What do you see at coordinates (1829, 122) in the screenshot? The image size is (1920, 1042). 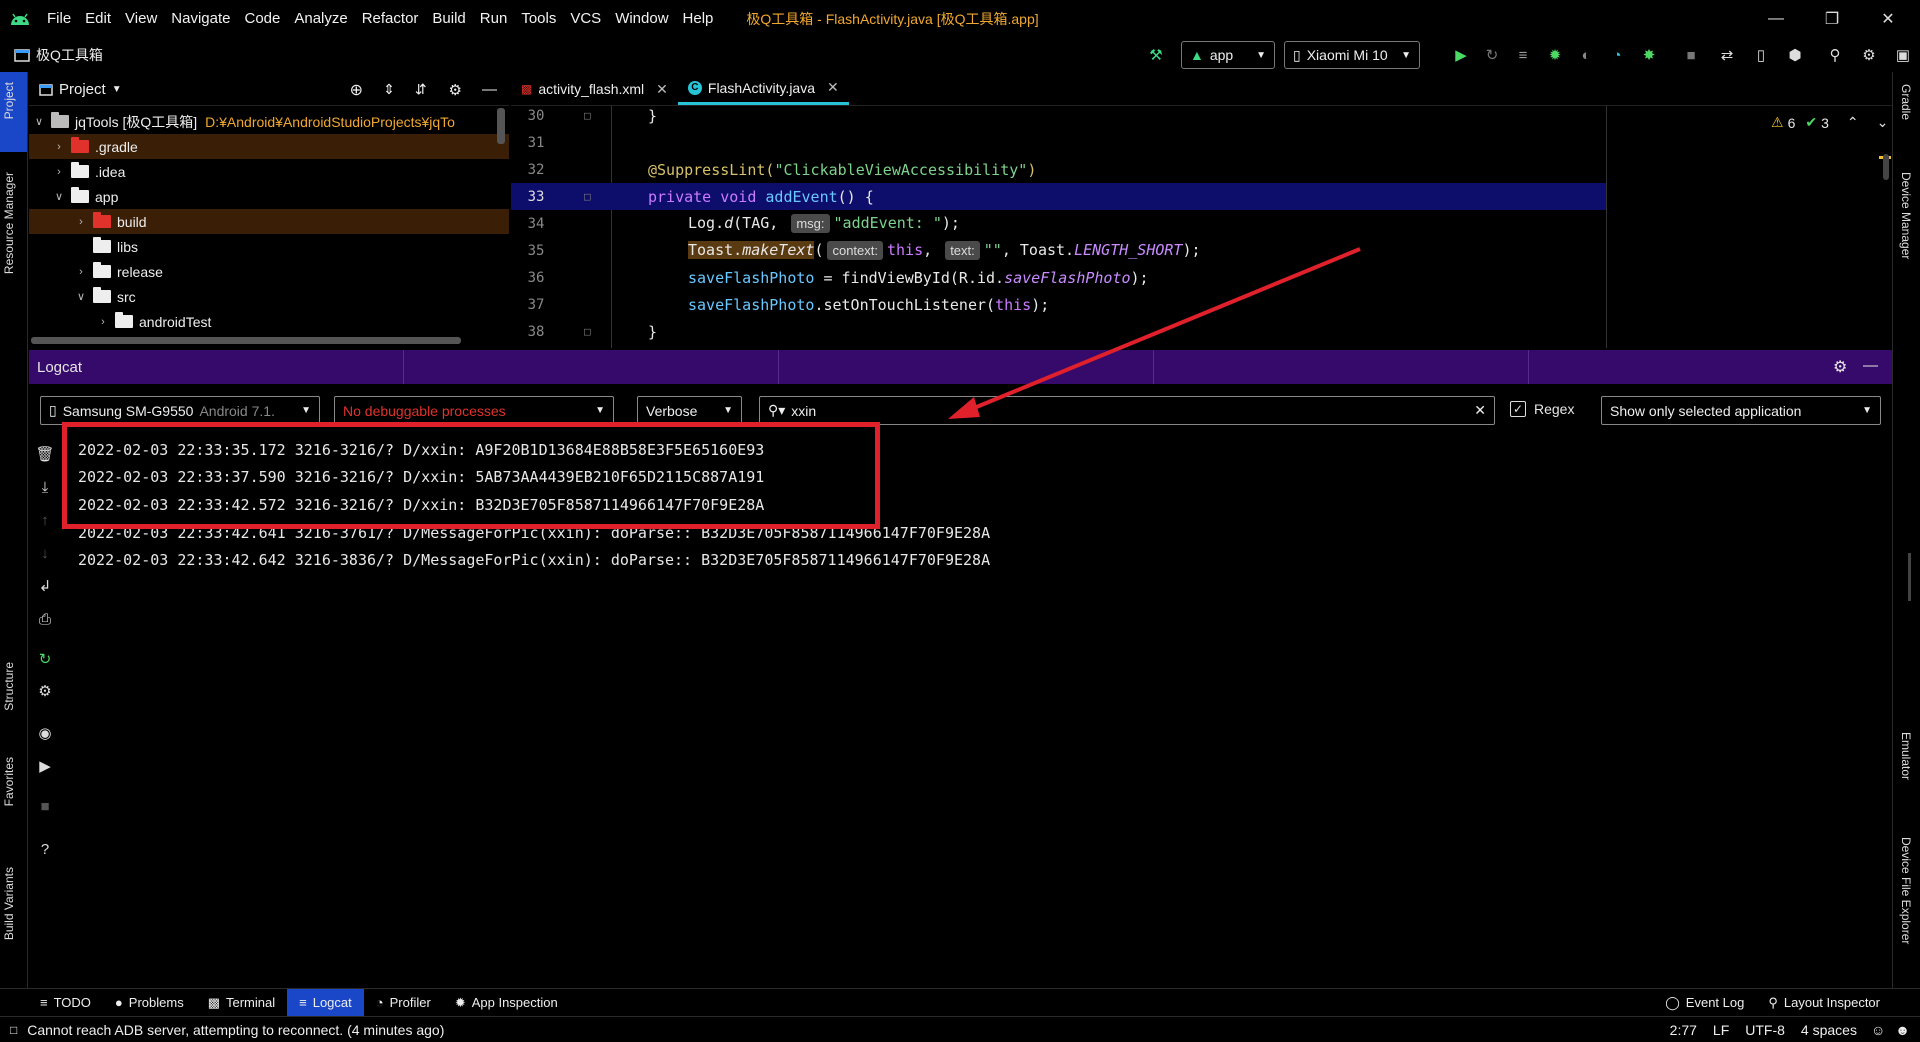 I see `inspection-widget: ⚠ 6 ✔ 3 ⌃ ⌄` at bounding box center [1829, 122].